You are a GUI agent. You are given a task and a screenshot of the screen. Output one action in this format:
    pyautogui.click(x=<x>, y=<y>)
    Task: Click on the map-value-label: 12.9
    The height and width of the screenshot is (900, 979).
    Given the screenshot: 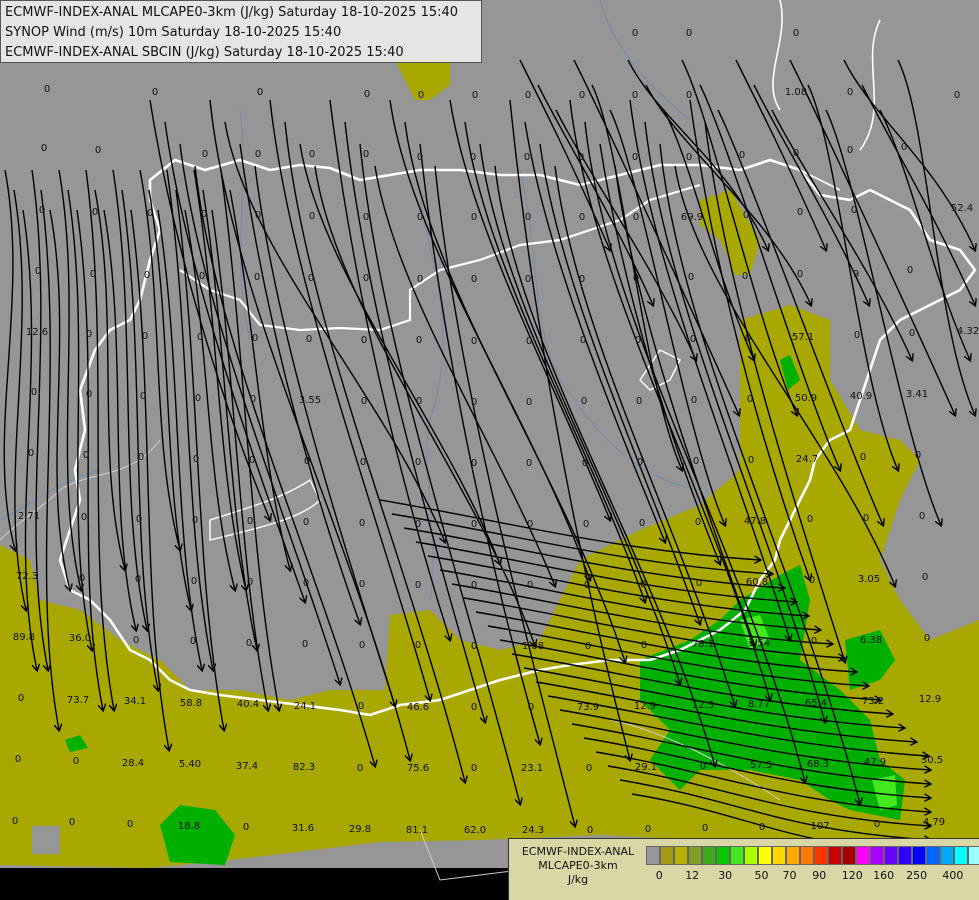 What is the action you would take?
    pyautogui.click(x=930, y=699)
    